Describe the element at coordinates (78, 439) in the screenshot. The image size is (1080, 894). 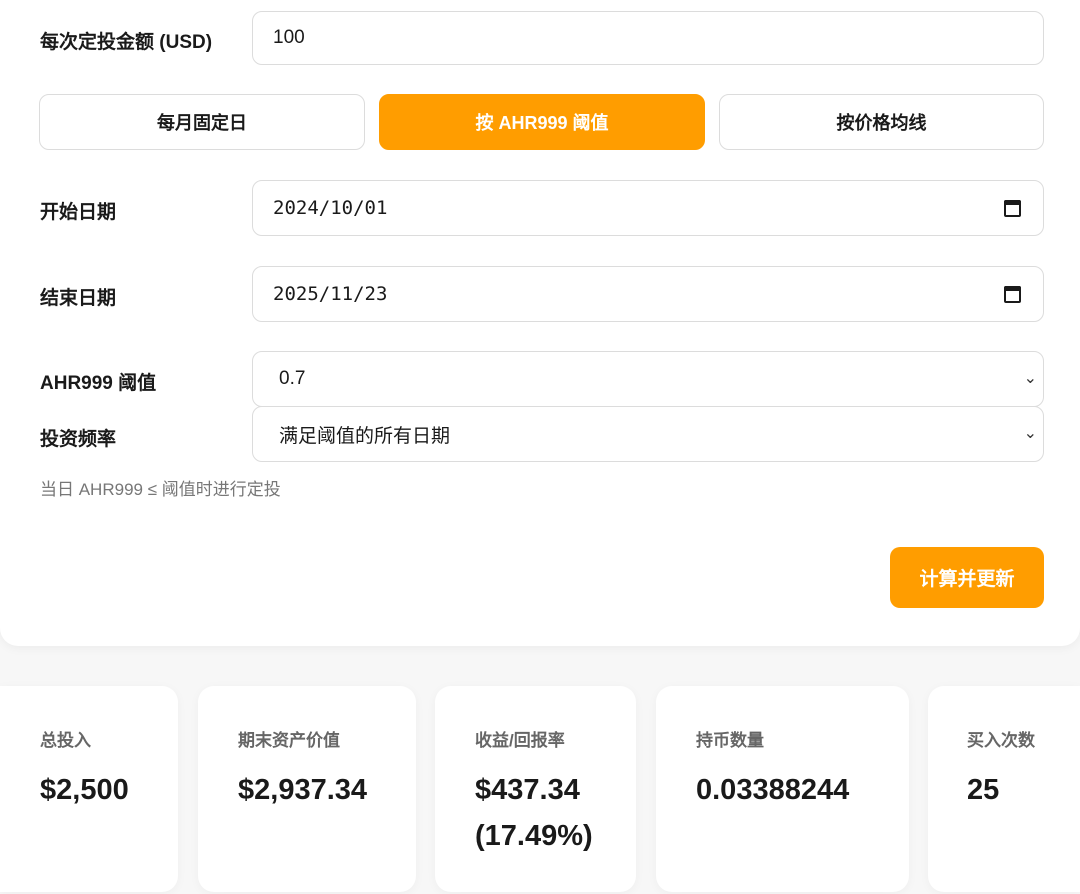
I see `frequency-label: 投资频率` at that location.